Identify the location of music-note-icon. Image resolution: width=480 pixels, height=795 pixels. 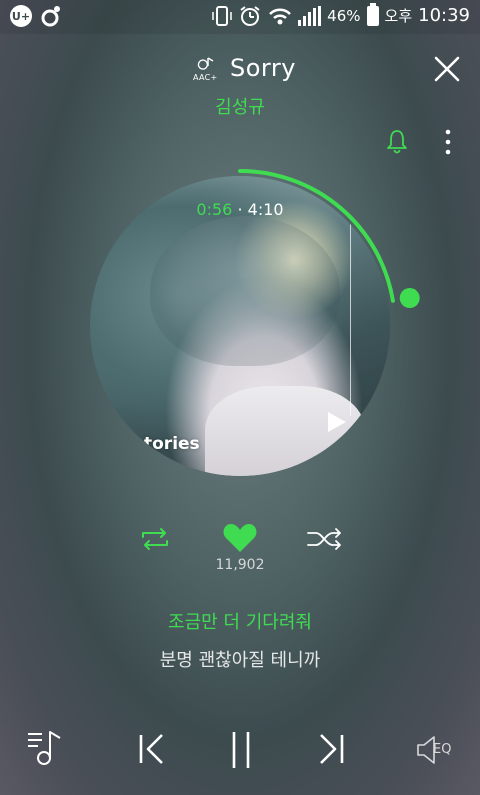
(205, 63).